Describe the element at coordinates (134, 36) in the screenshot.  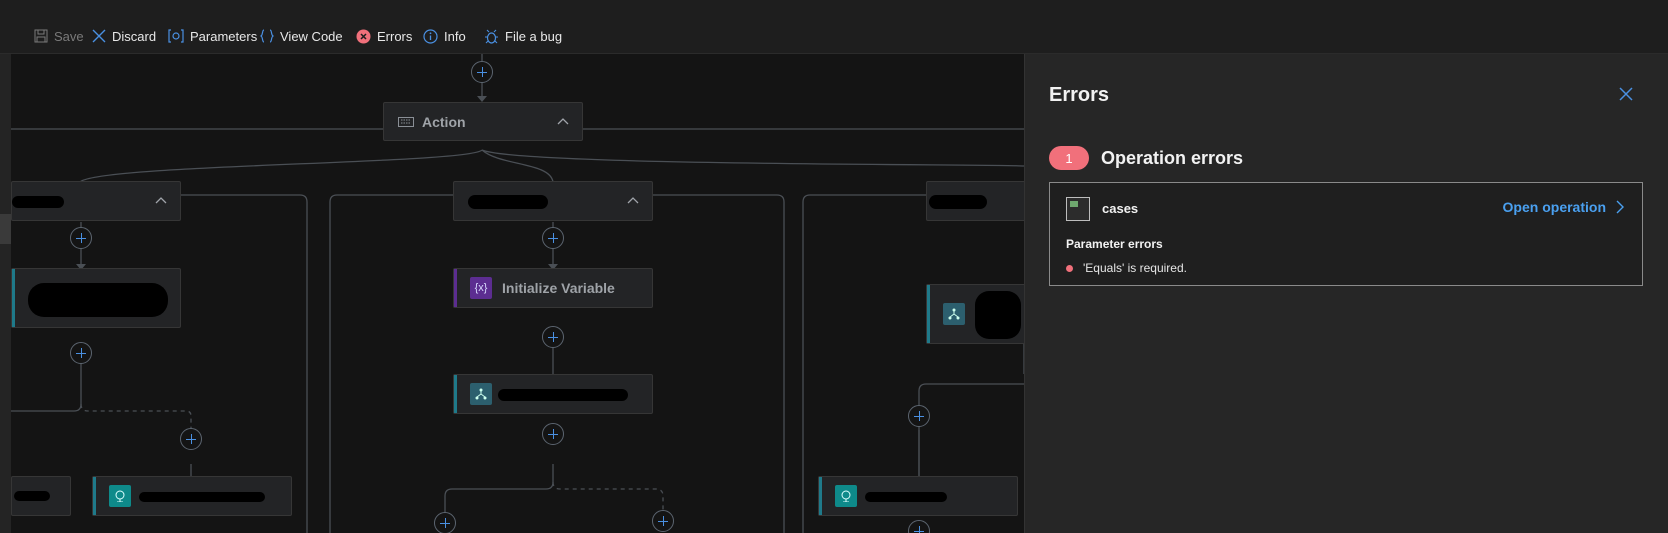
I see `discard-label: Discard` at that location.